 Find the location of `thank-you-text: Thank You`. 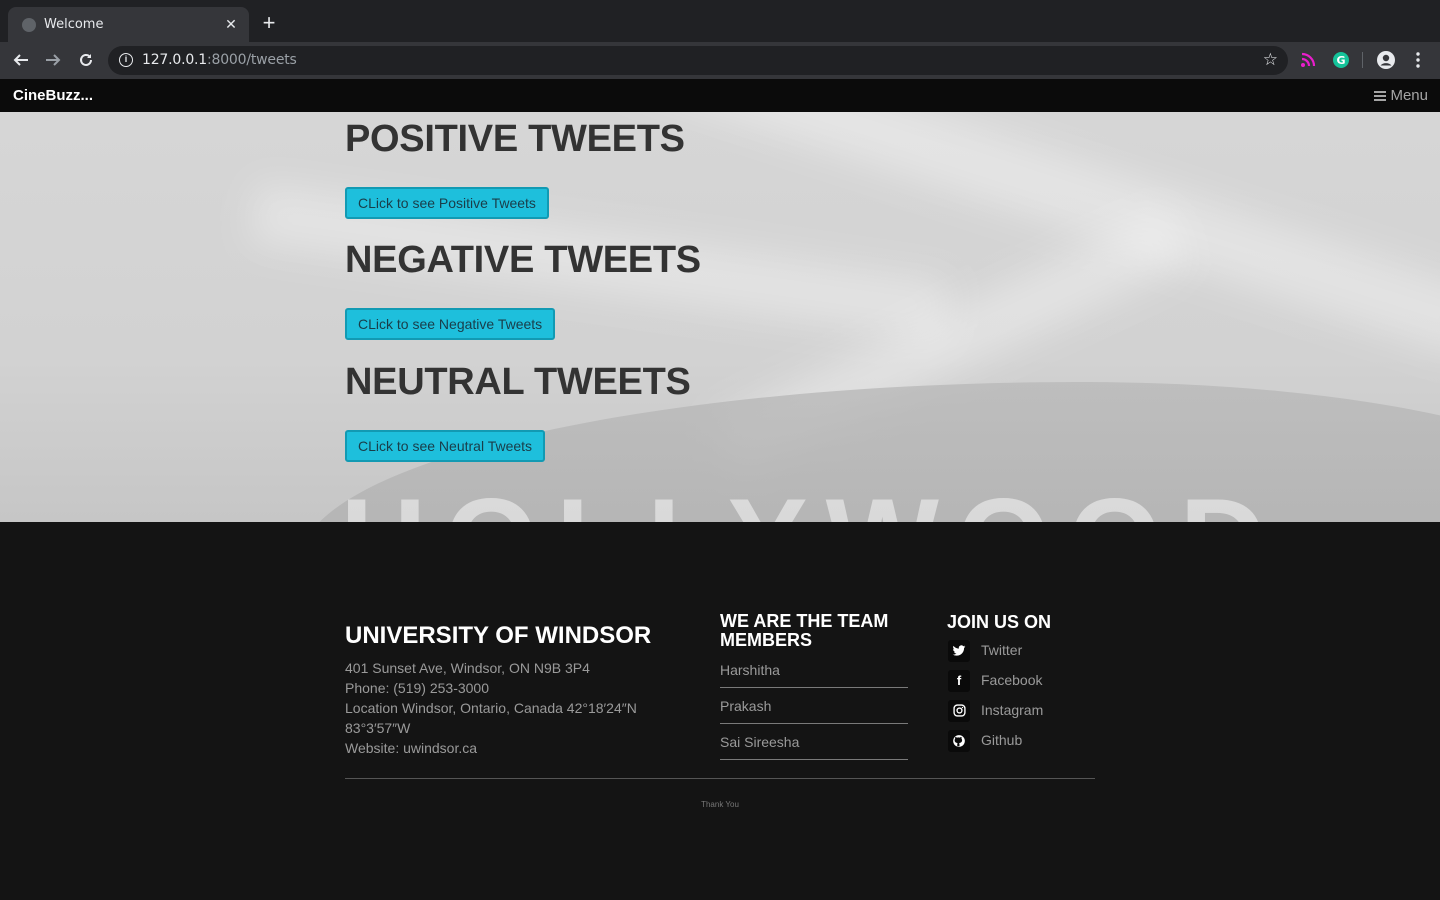

thank-you-text: Thank You is located at coordinates (720, 804).